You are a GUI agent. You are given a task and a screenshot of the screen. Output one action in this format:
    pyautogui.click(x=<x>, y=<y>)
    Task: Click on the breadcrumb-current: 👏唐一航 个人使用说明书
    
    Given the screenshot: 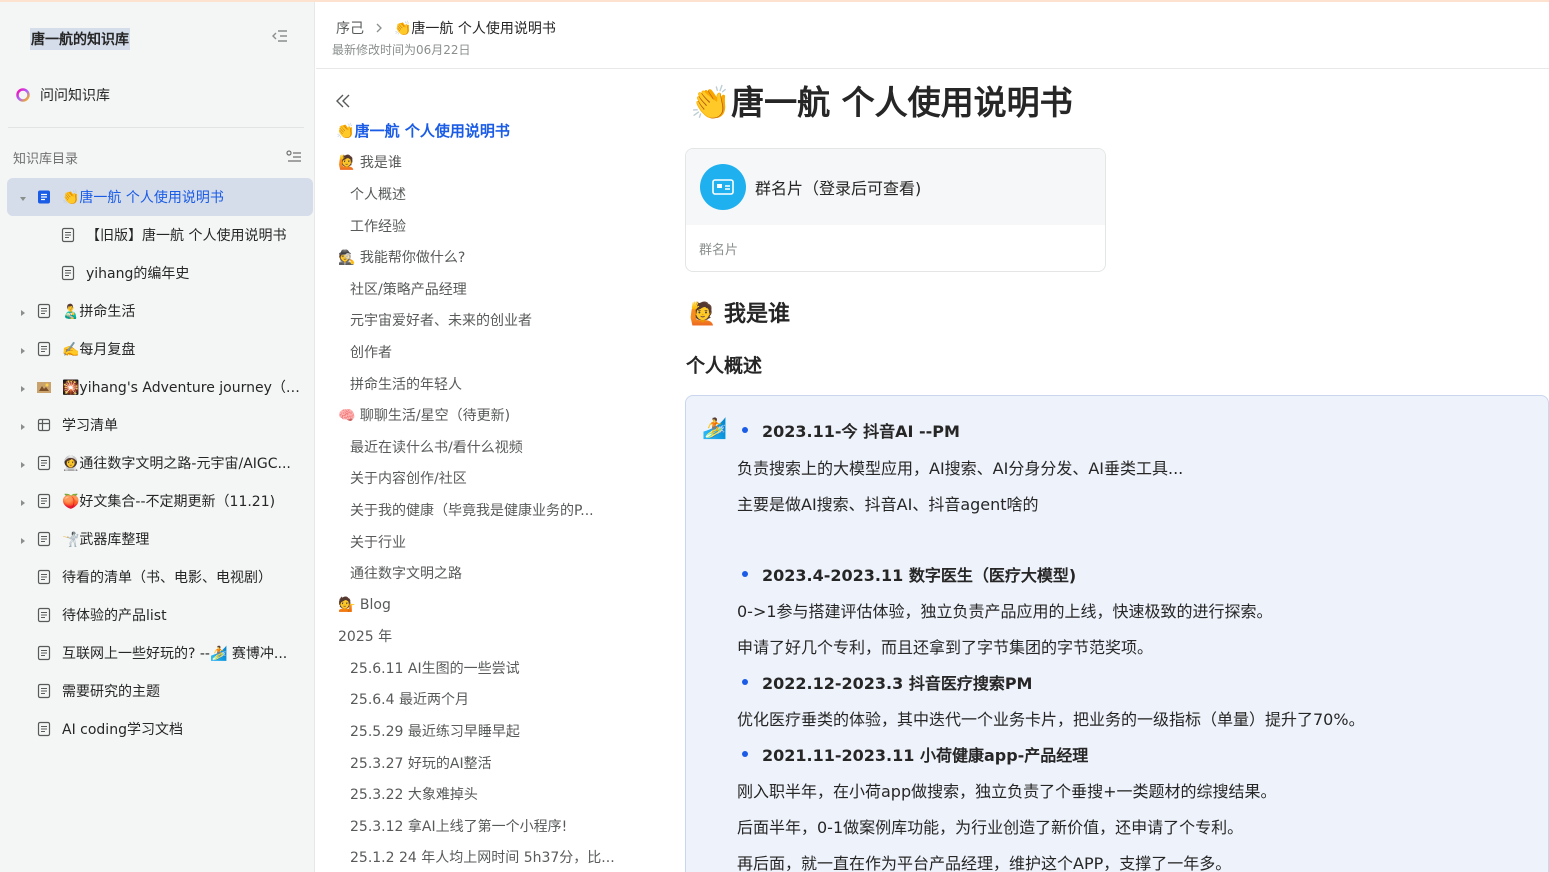 What is the action you would take?
    pyautogui.click(x=475, y=28)
    